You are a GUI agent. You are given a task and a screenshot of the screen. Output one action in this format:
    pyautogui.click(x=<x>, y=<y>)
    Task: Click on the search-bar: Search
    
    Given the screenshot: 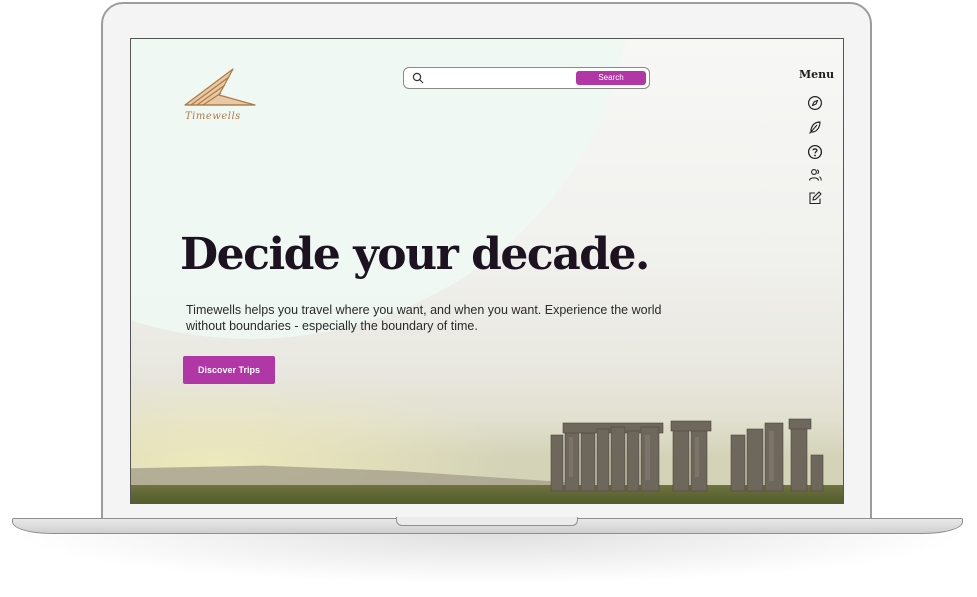 What is the action you would take?
    pyautogui.click(x=526, y=78)
    